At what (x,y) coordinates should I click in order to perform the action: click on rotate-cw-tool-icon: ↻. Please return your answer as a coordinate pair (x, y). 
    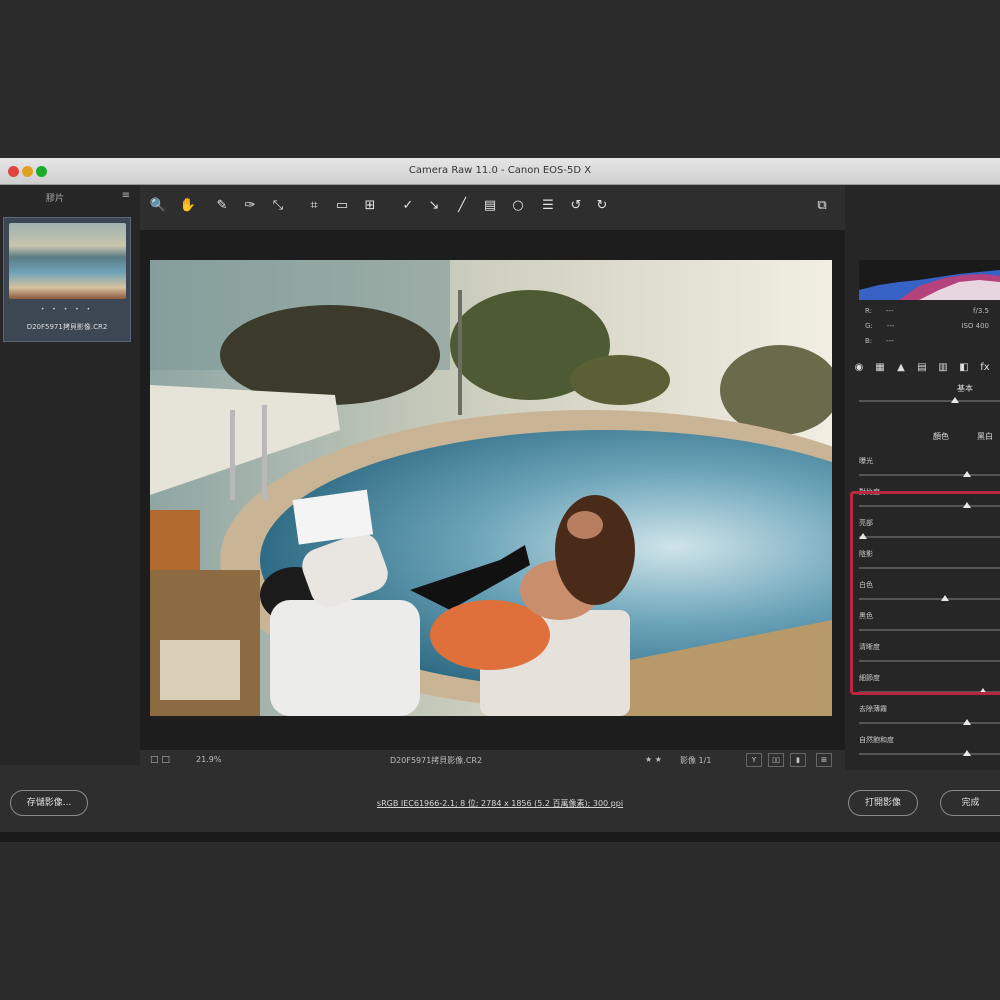
    Looking at the image, I should click on (602, 206).